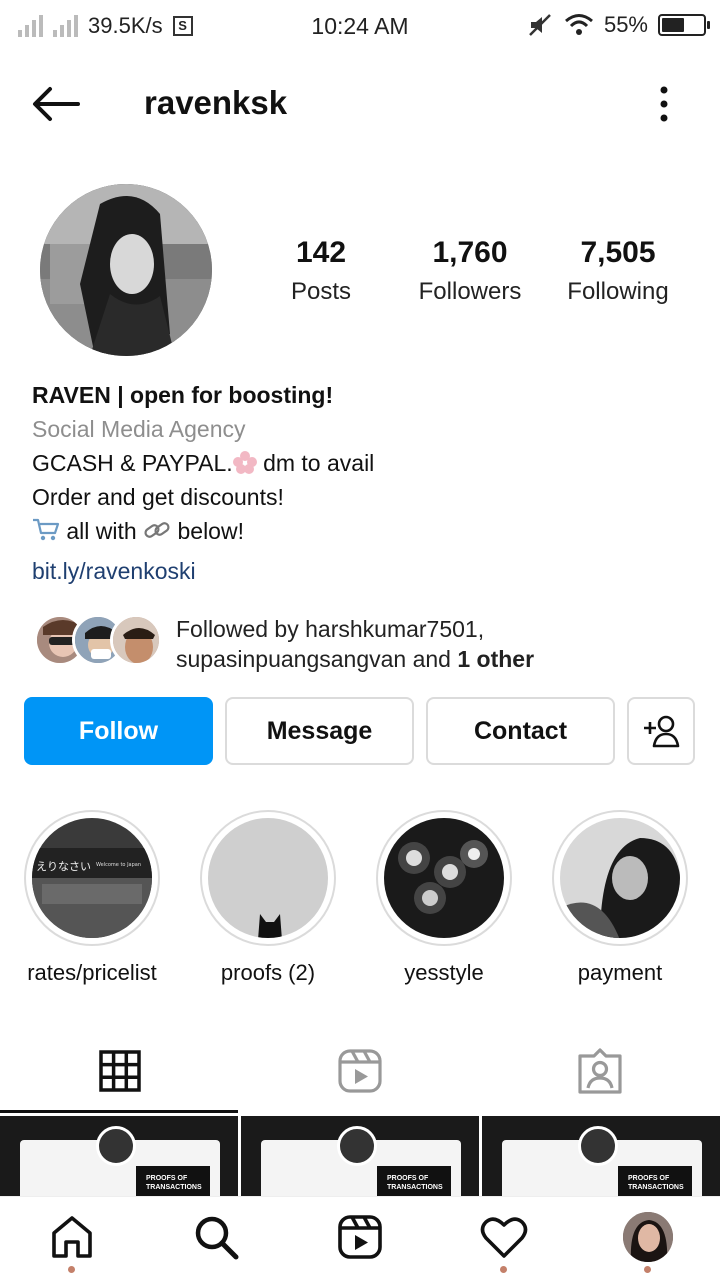 The height and width of the screenshot is (1280, 720). I want to click on bio-line-1-a: GCASH & PAYPAL., so click(132, 463).